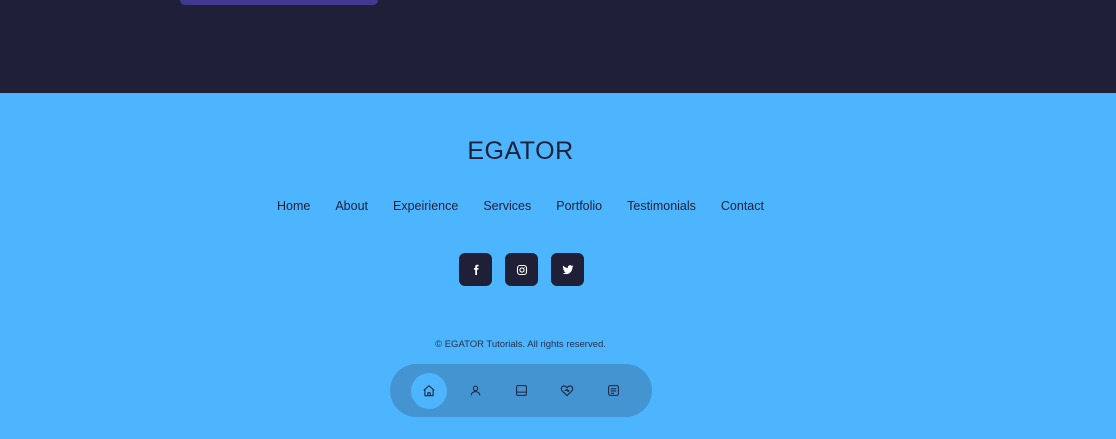 The image size is (1116, 439). I want to click on message-icon, so click(613, 390).